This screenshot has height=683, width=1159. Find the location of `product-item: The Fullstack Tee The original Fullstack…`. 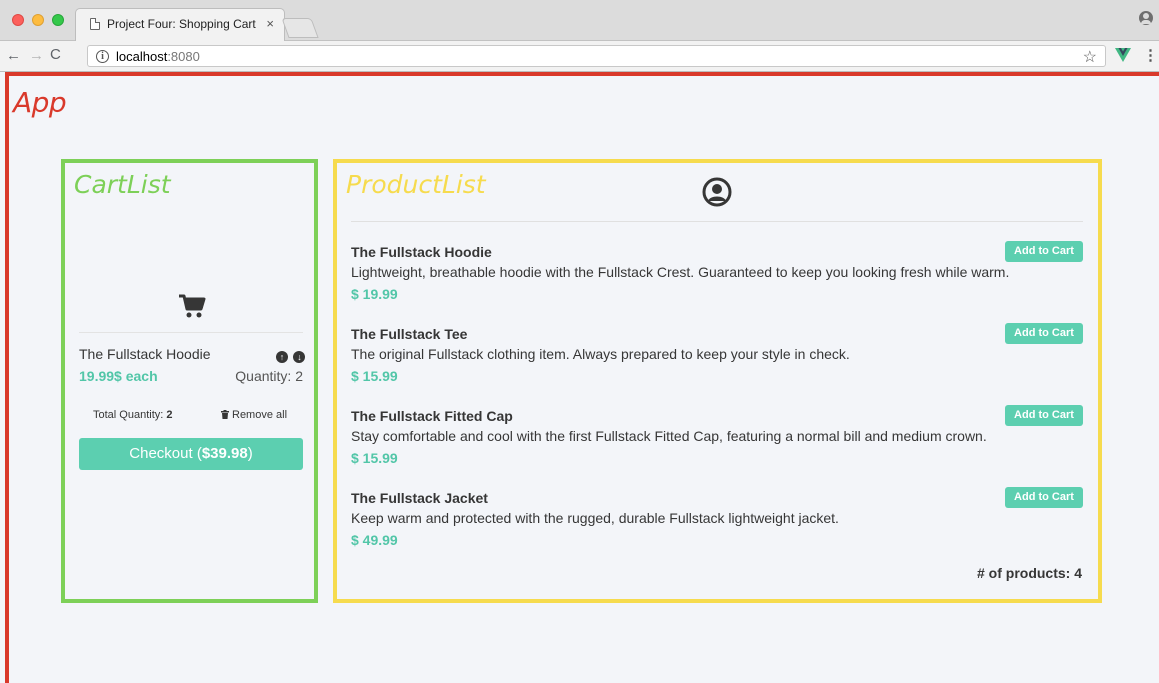

product-item: The Fullstack Tee The original Fullstack… is located at coordinates (717, 359).